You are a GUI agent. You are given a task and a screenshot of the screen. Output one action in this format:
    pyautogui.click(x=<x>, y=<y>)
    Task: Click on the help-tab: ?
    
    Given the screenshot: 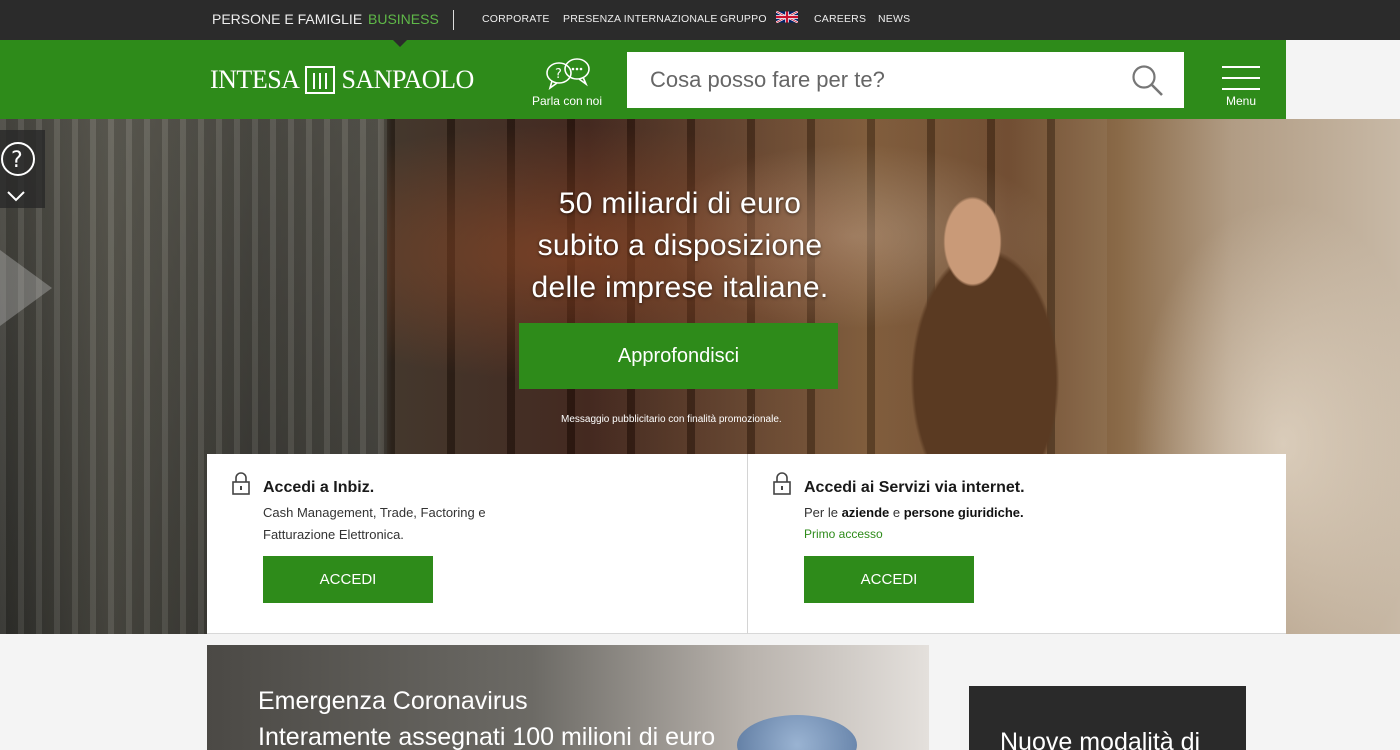 What is the action you would take?
    pyautogui.click(x=22, y=169)
    